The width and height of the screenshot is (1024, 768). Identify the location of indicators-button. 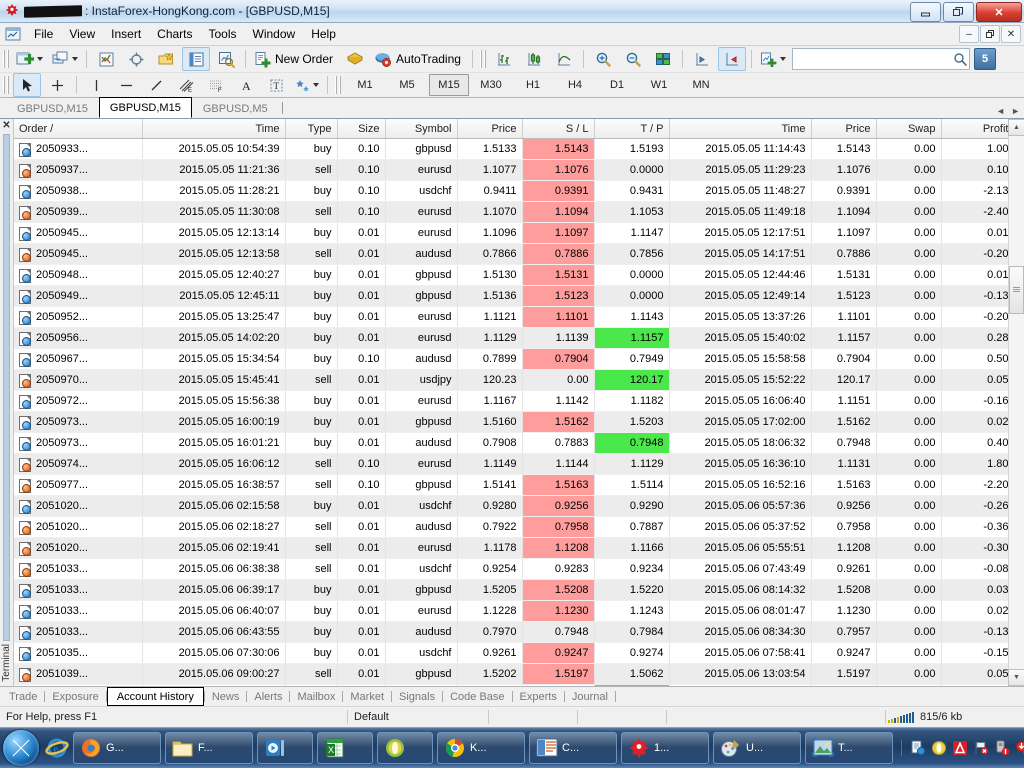
(773, 59).